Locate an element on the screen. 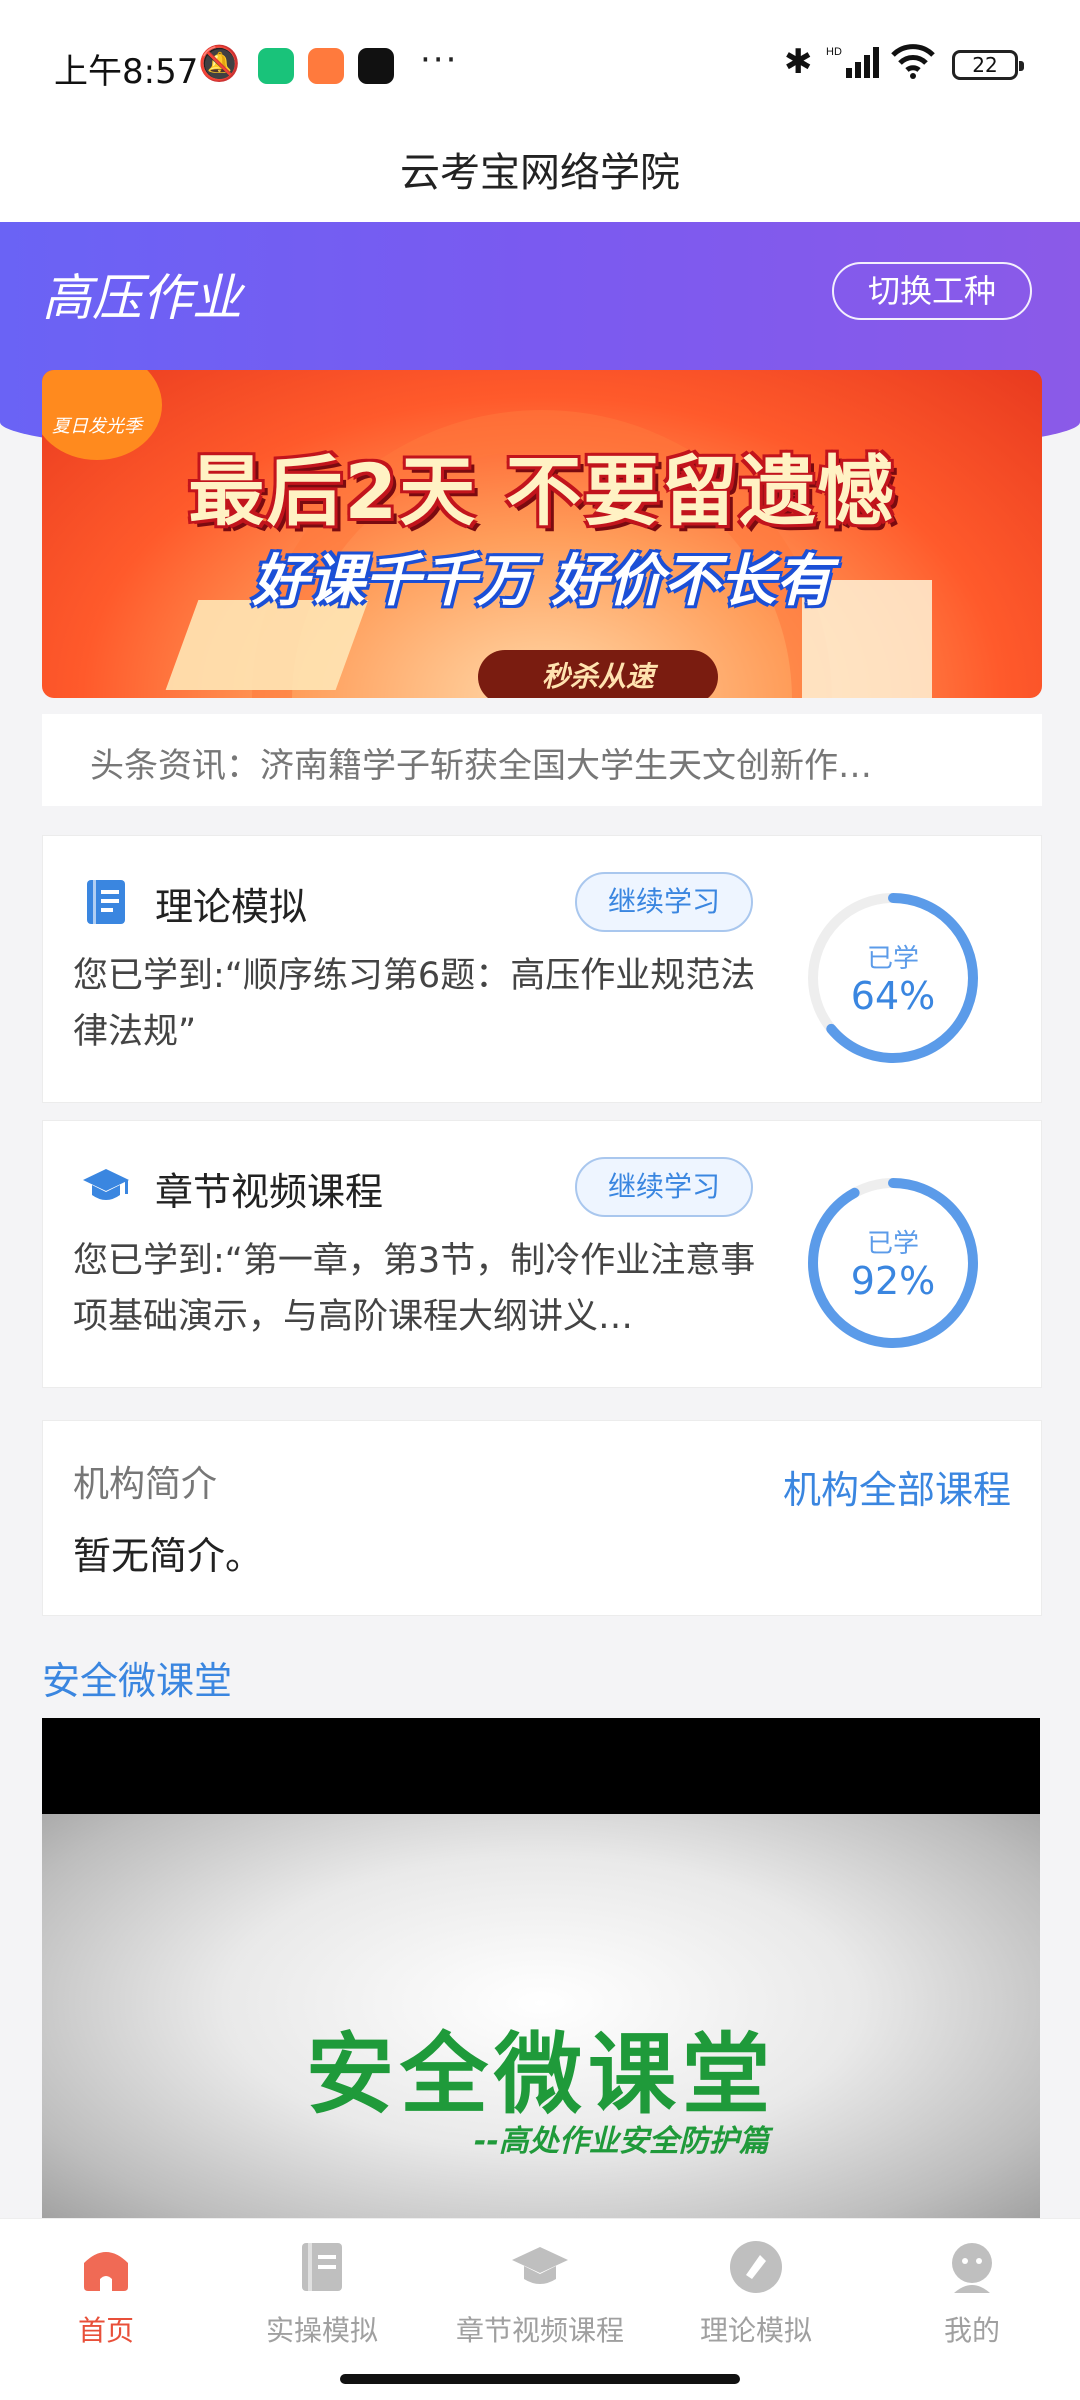  home-icon is located at coordinates (106, 2271).